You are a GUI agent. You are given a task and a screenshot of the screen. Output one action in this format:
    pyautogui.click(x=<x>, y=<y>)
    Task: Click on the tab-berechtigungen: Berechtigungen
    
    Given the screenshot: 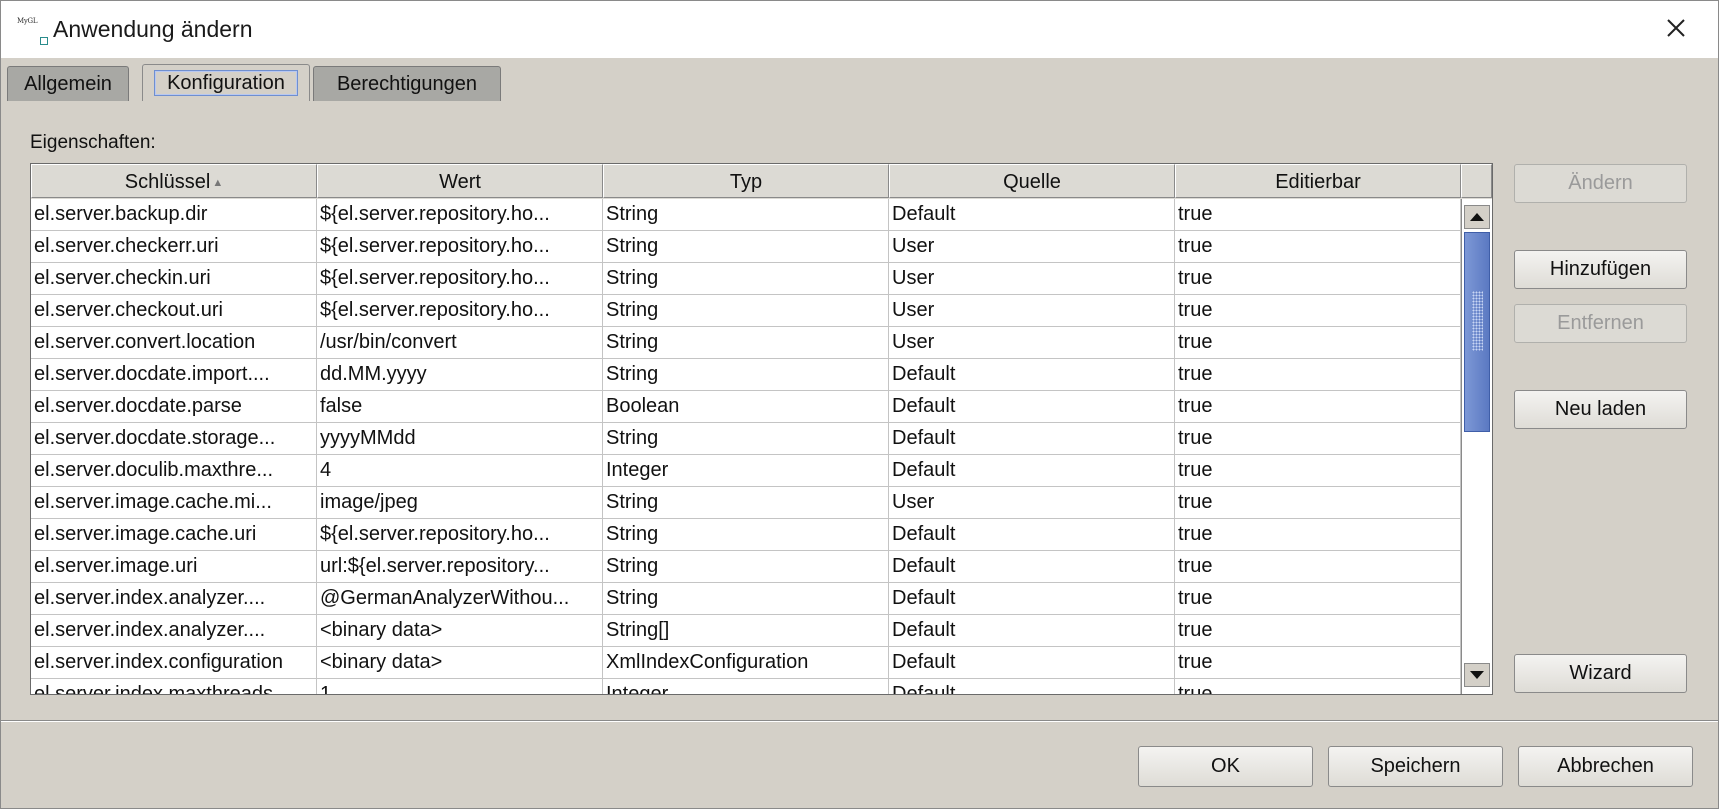 What is the action you would take?
    pyautogui.click(x=407, y=83)
    